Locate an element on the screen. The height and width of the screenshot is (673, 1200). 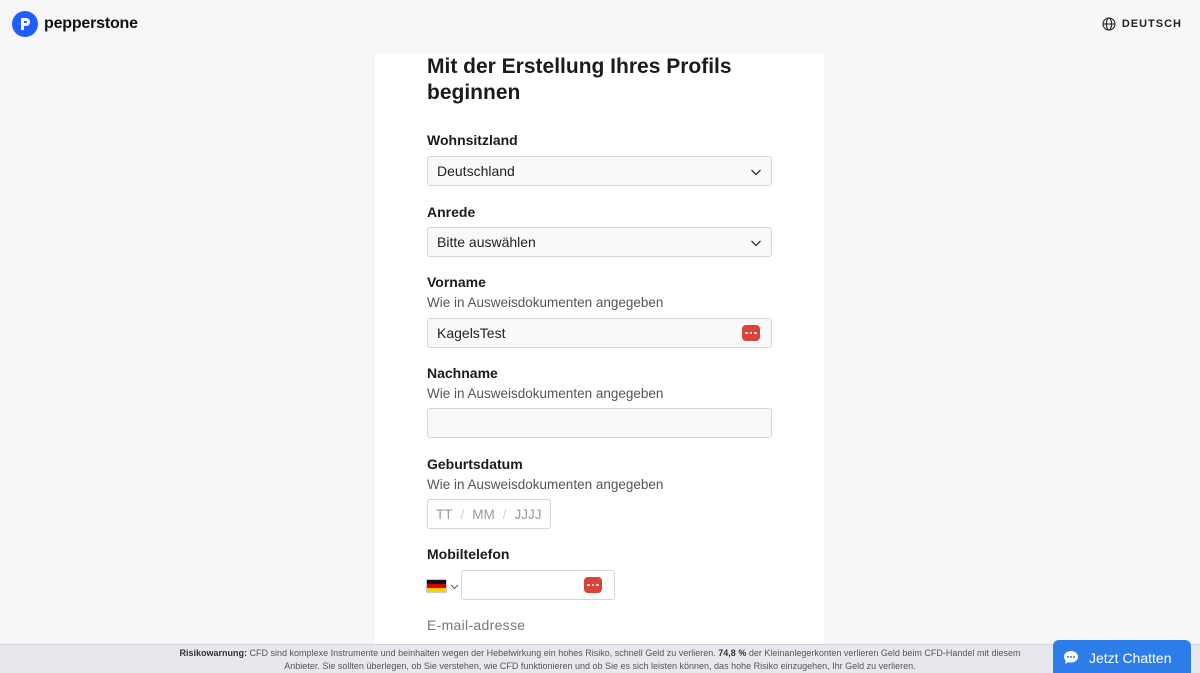
chat-button: Jetzt Chatten is located at coordinates (1122, 656).